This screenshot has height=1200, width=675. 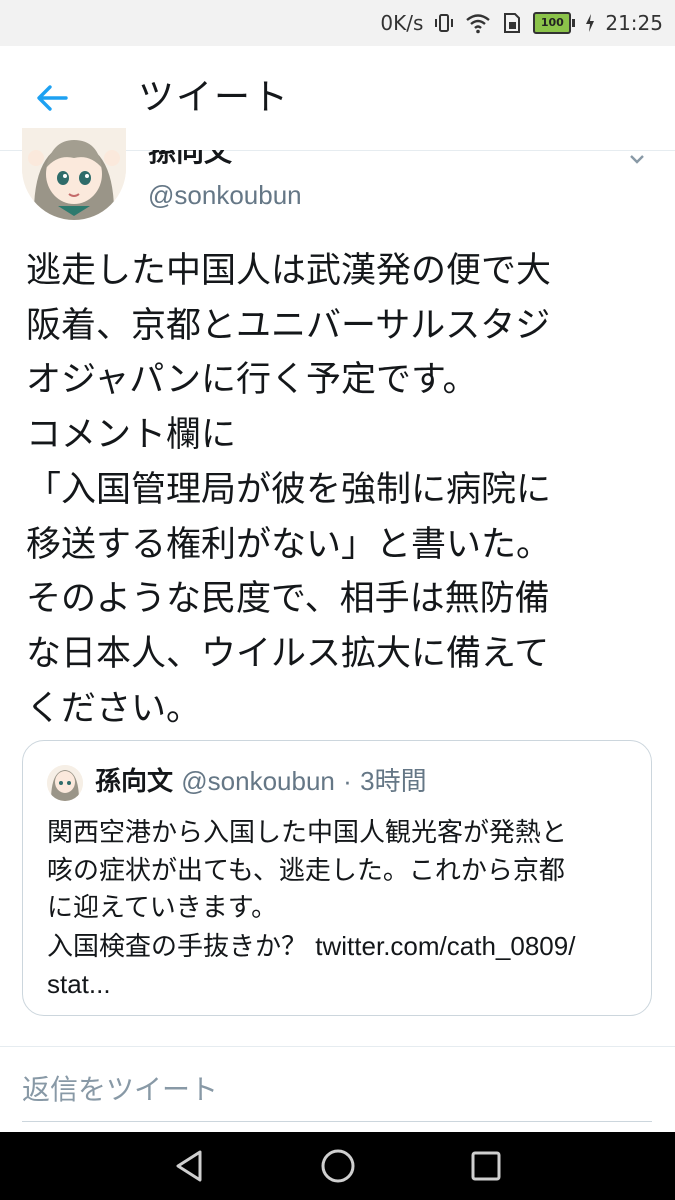 I want to click on quoted-link: twitter.com/cath_0809/, so click(x=445, y=946).